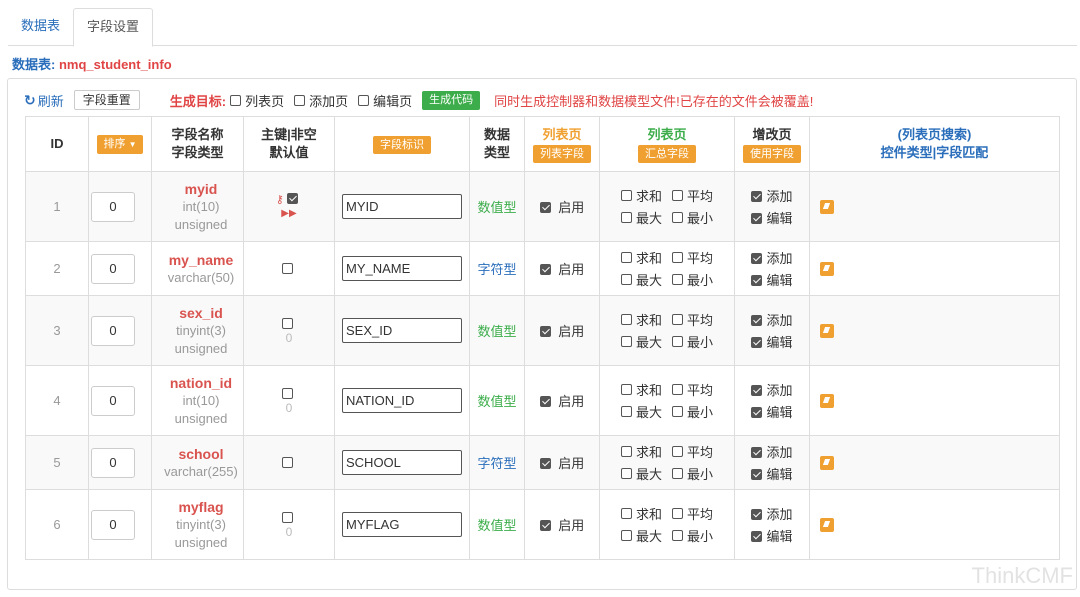 The image size is (1080, 597). I want to click on data-type: 字符型, so click(497, 462).